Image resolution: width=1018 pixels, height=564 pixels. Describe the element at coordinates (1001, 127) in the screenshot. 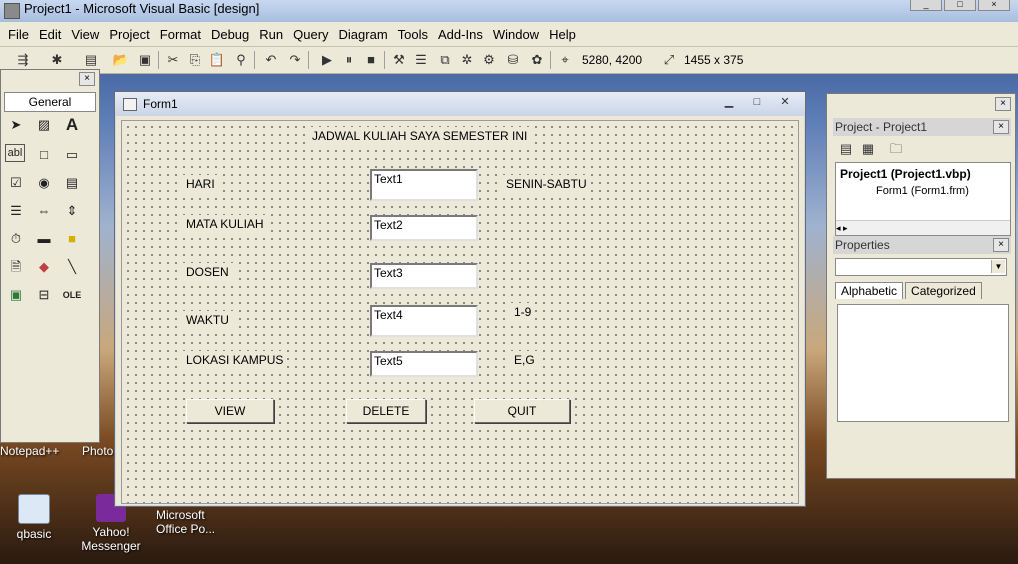

I see `project-panel-close-icon: ×` at that location.